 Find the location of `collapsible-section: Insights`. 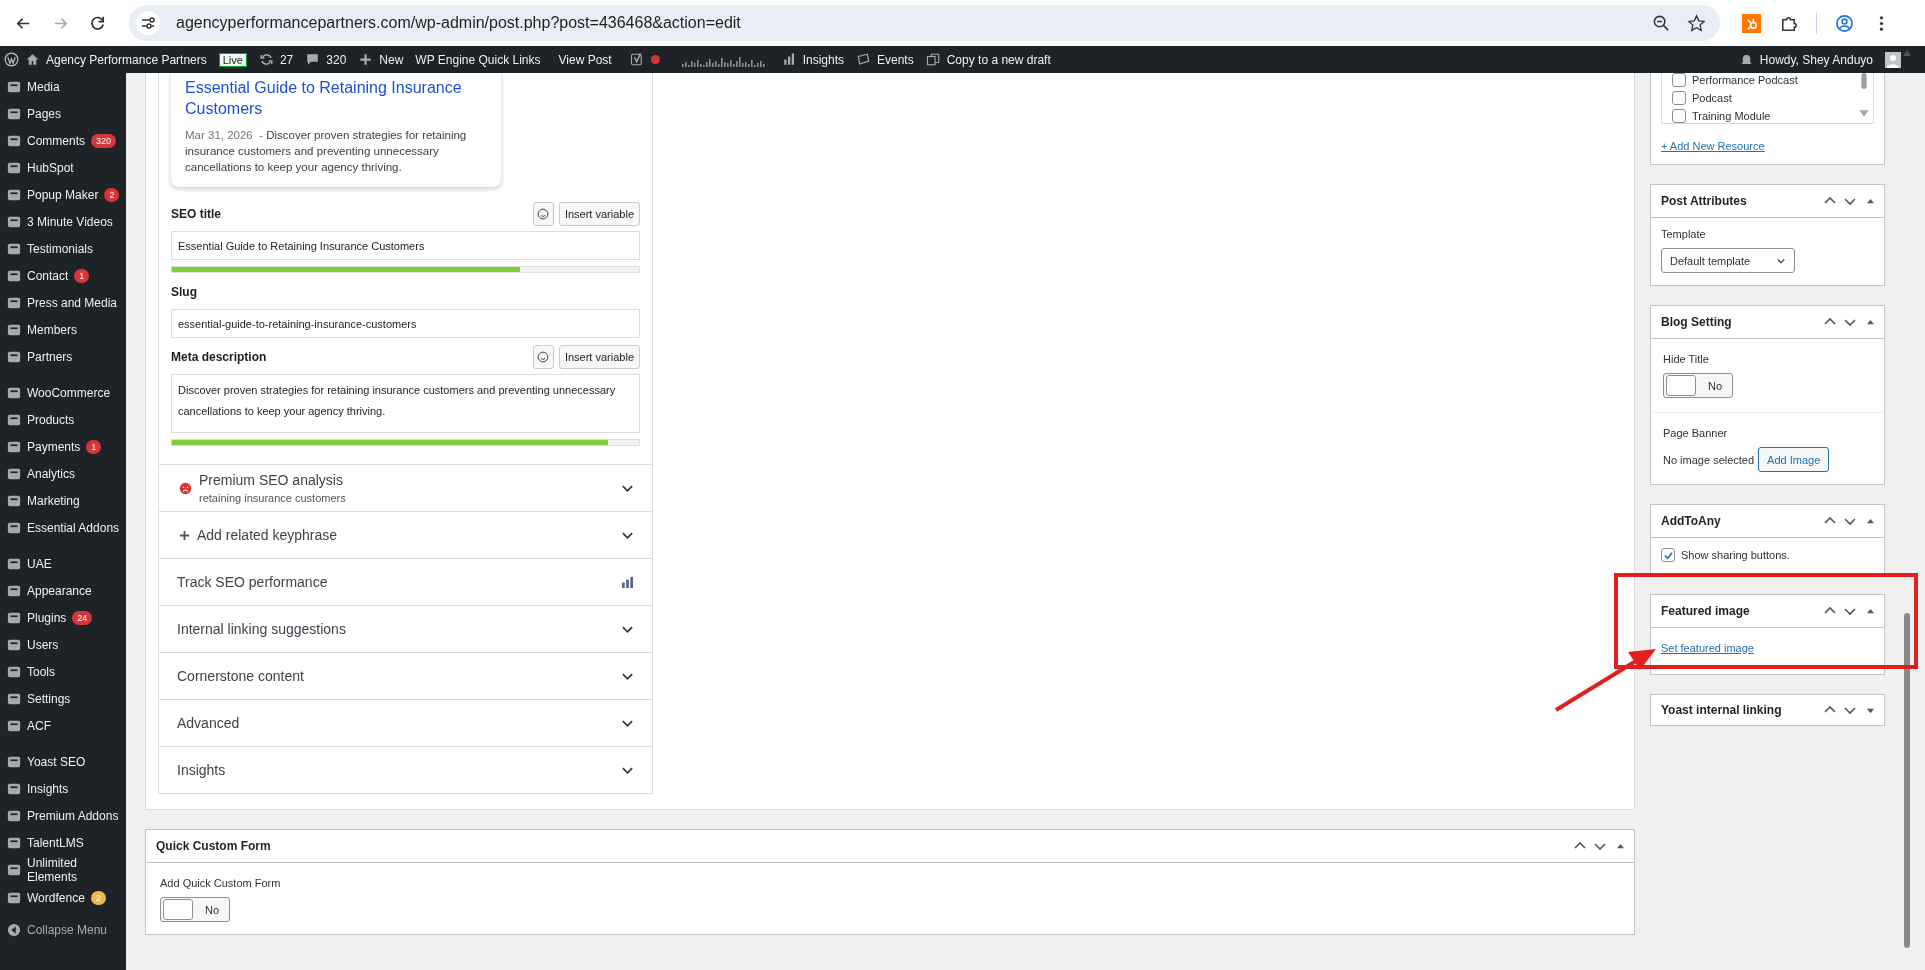

collapsible-section: Insights is located at coordinates (405, 769).